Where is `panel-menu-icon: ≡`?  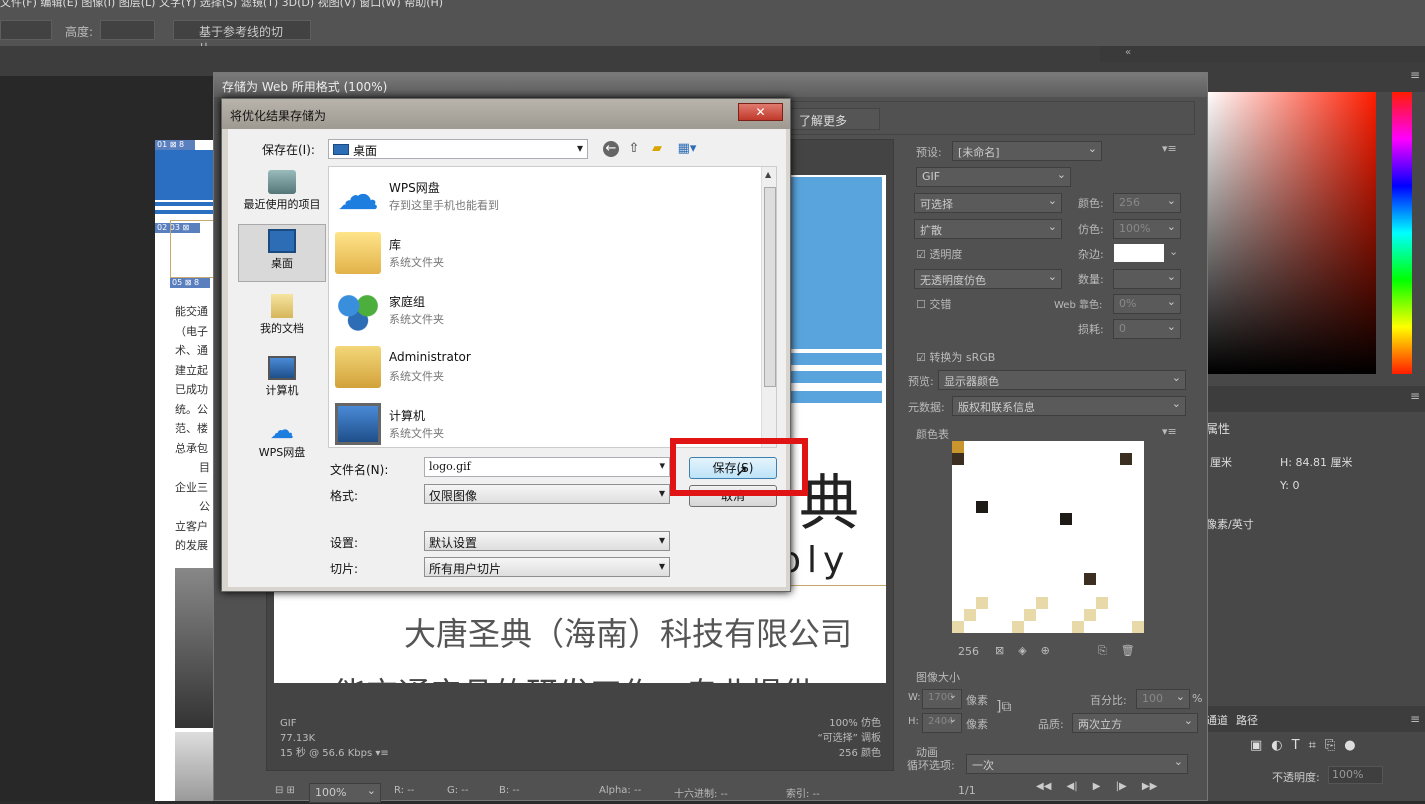 panel-menu-icon: ≡ is located at coordinates (1415, 75).